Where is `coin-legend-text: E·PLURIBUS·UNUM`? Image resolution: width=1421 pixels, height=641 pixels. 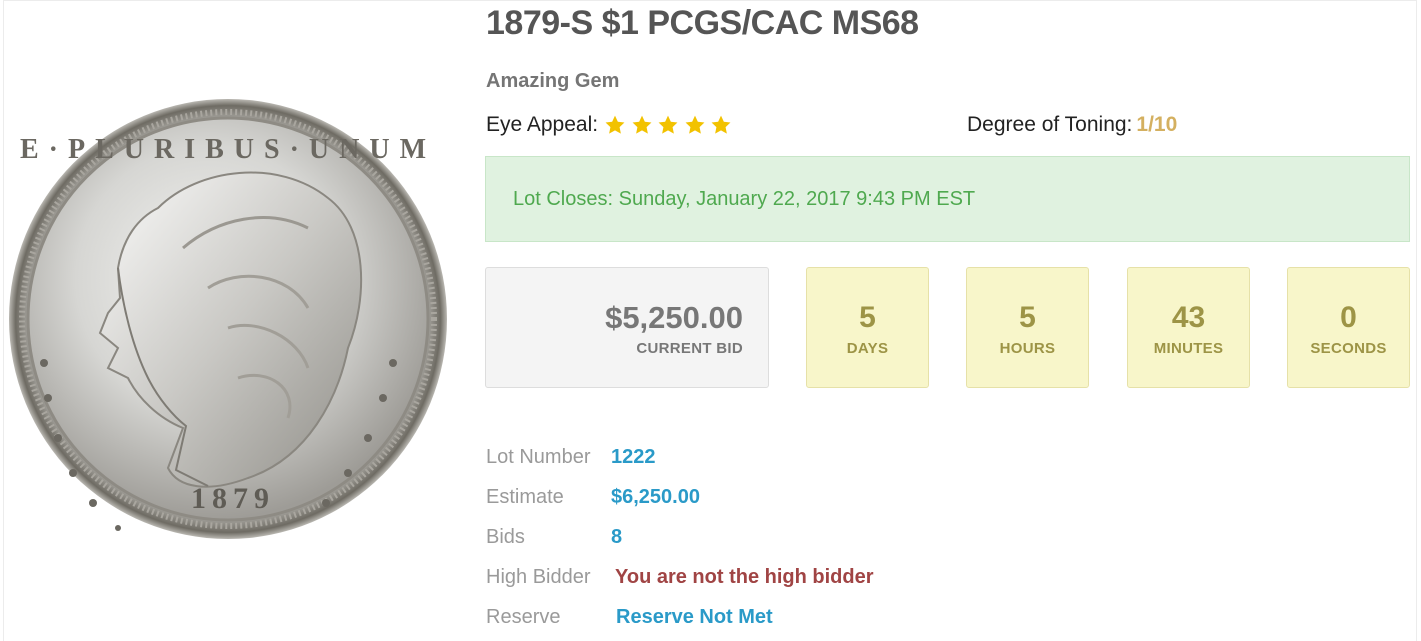 coin-legend-text: E·PLURIBUS·UNUM is located at coordinates (228, 149).